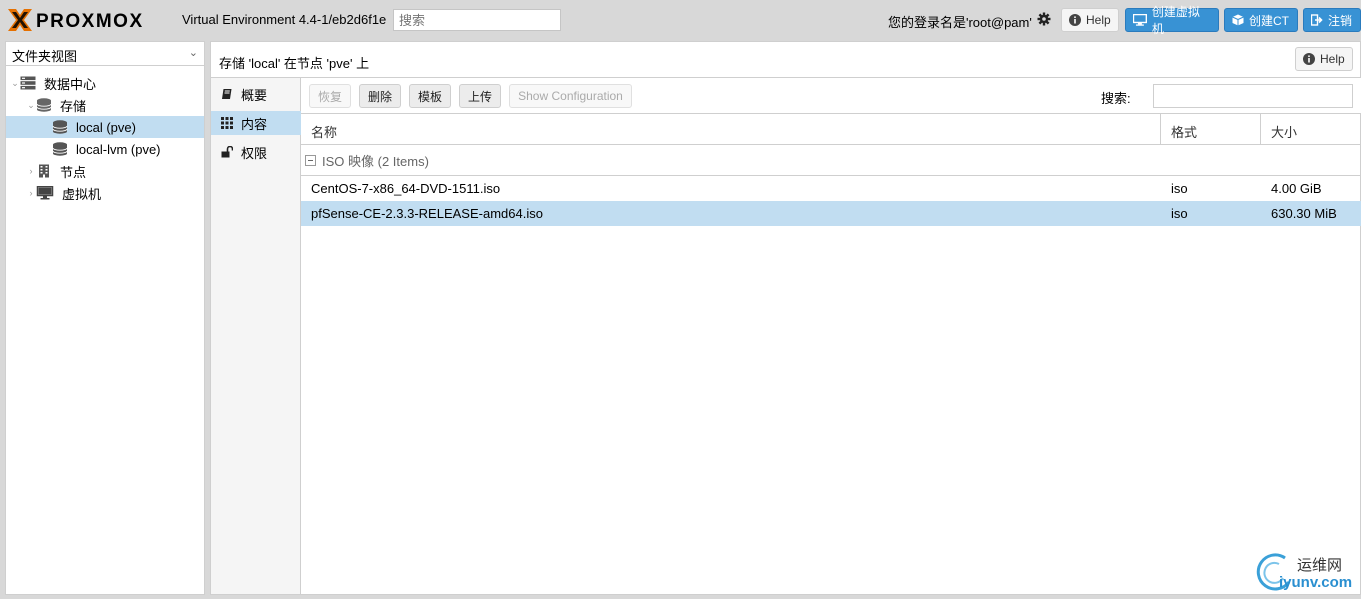  Describe the element at coordinates (1320, 565) in the screenshot. I see `watermark-line1: 运维网` at that location.